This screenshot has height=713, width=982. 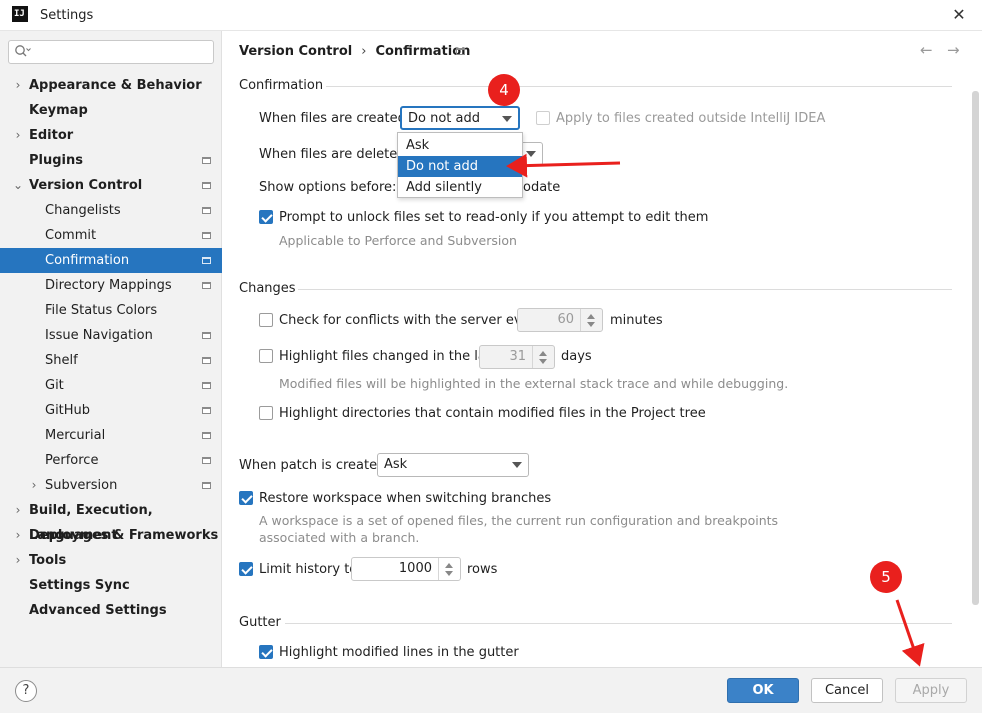 I want to click on sidebar-item-directory-mappings: Directory Mappings, so click(x=111, y=285).